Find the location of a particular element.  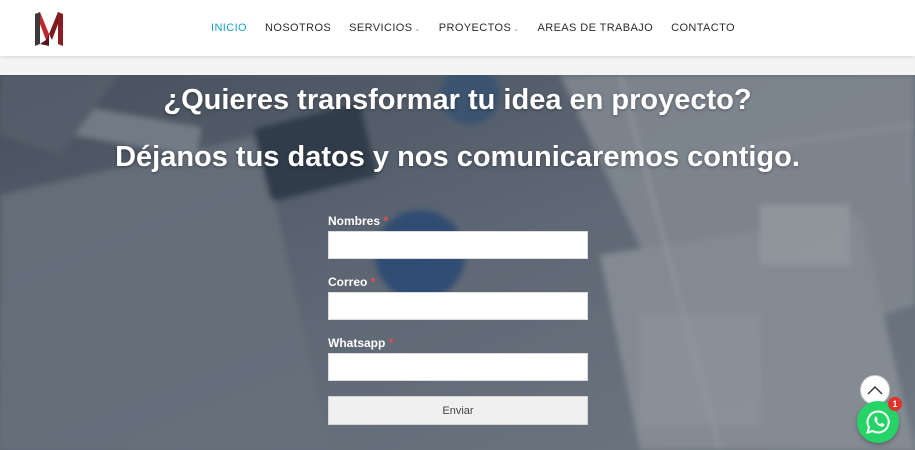

nav-item-nosotros: NOSOTROS is located at coordinates (298, 28).